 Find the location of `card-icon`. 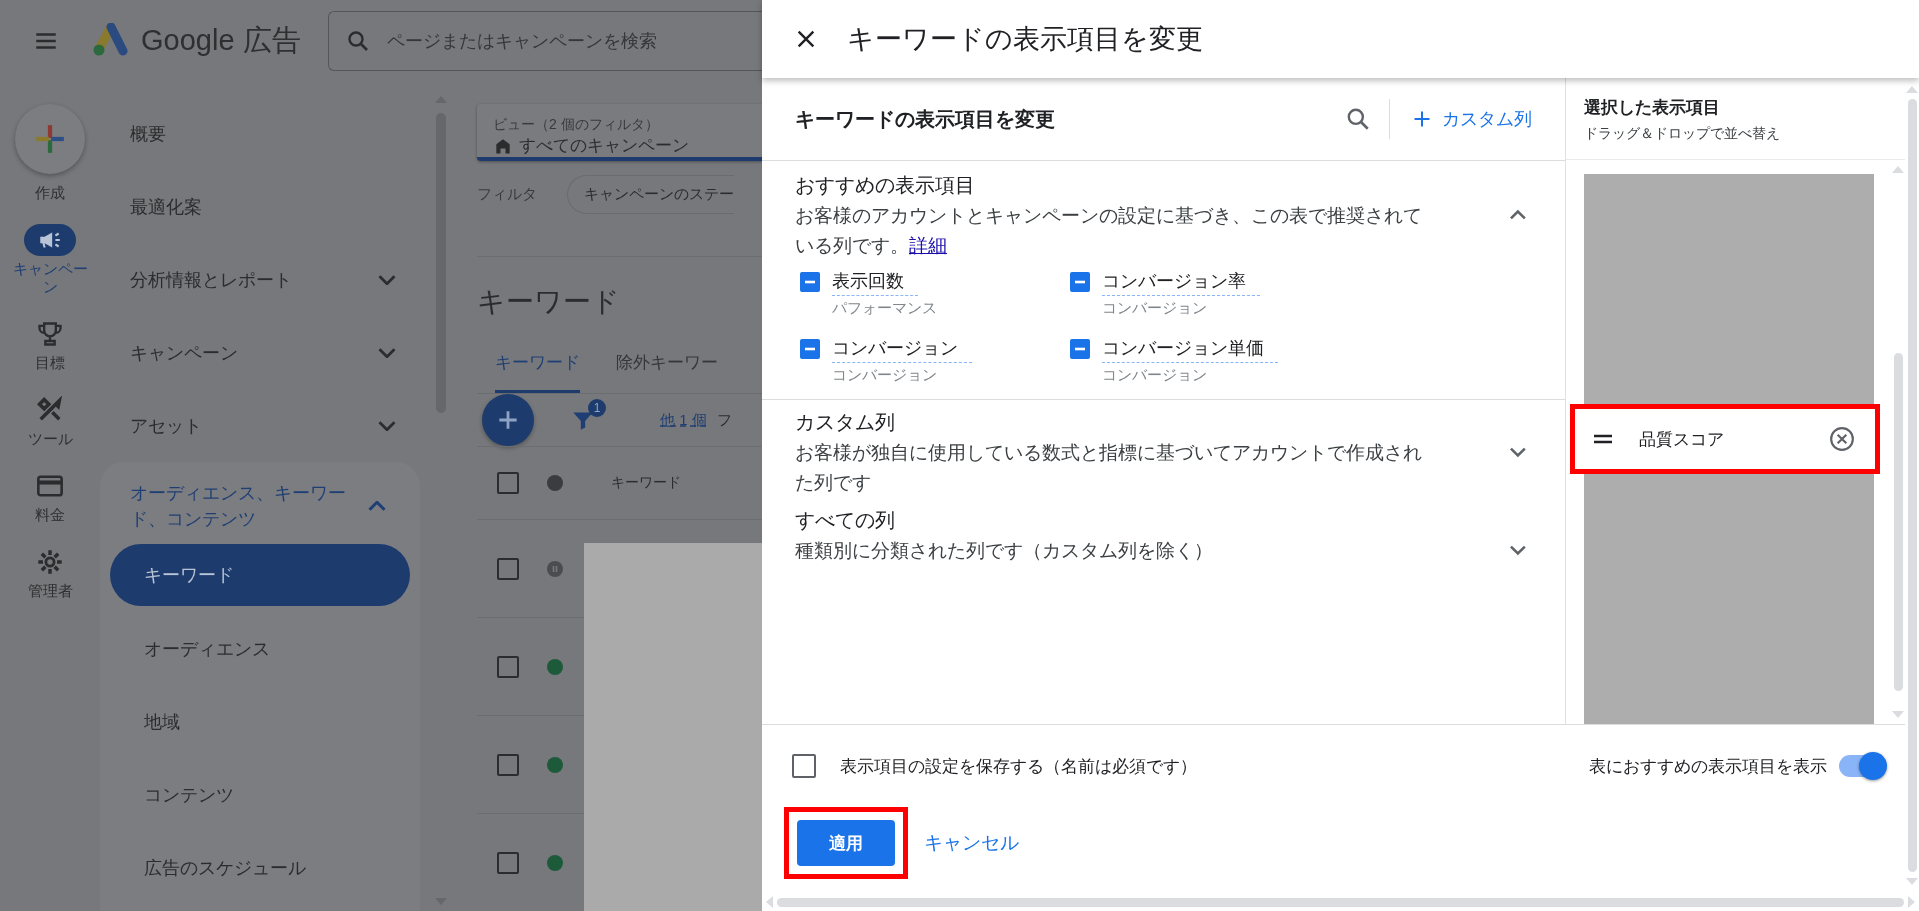

card-icon is located at coordinates (50, 486).